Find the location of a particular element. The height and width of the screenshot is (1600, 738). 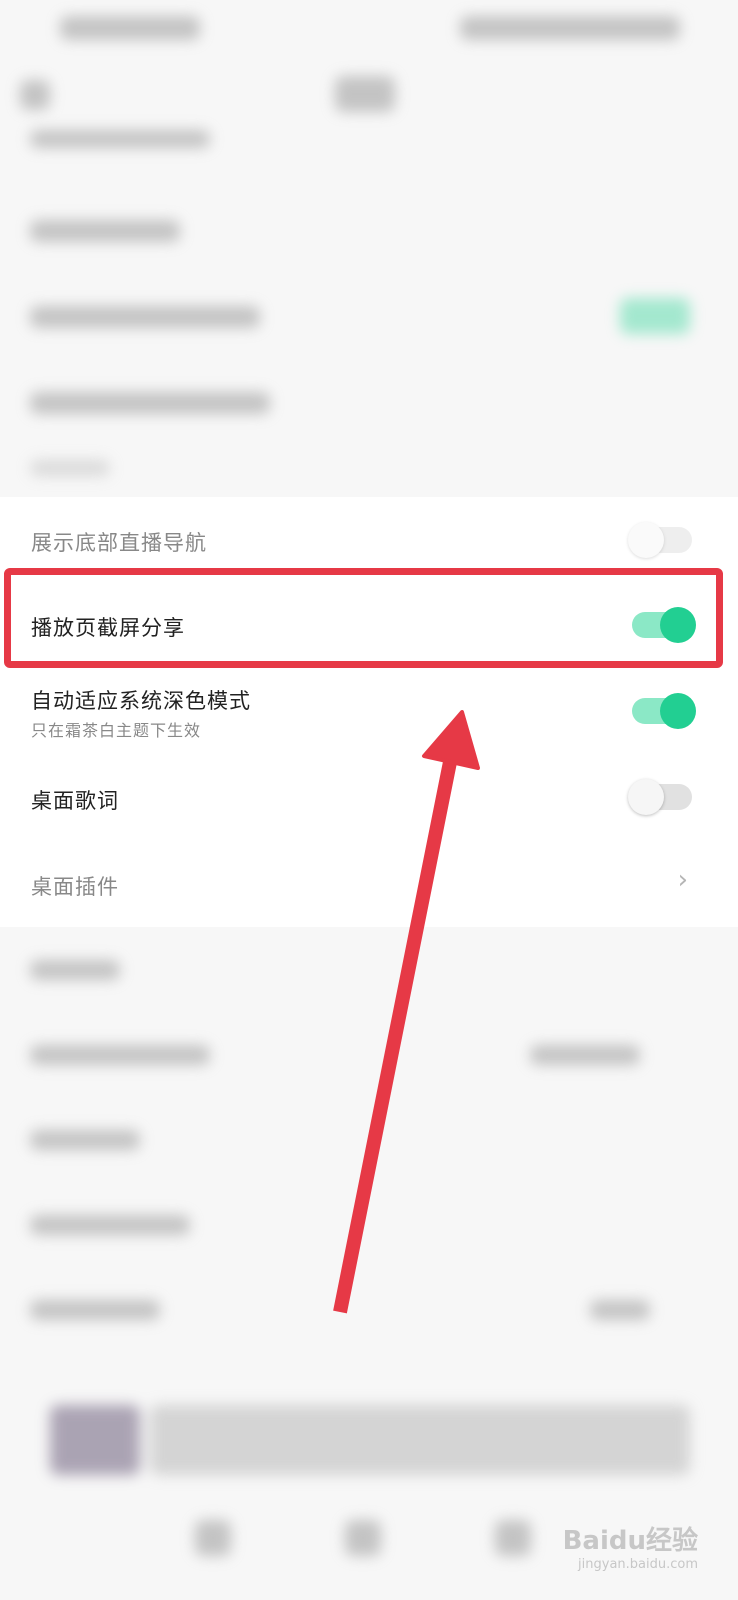

baidu-watermark: Baidu经验 jingyan.baidu.com is located at coordinates (630, 1546).